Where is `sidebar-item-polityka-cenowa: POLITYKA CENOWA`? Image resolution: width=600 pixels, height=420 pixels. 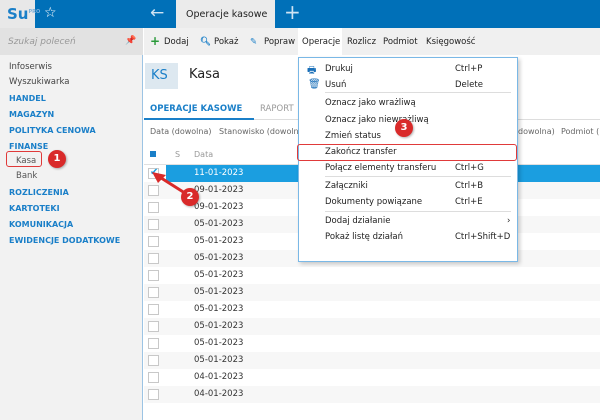
sidebar-item-polityka-cenowa: POLITYKA CENOWA is located at coordinates (52, 130).